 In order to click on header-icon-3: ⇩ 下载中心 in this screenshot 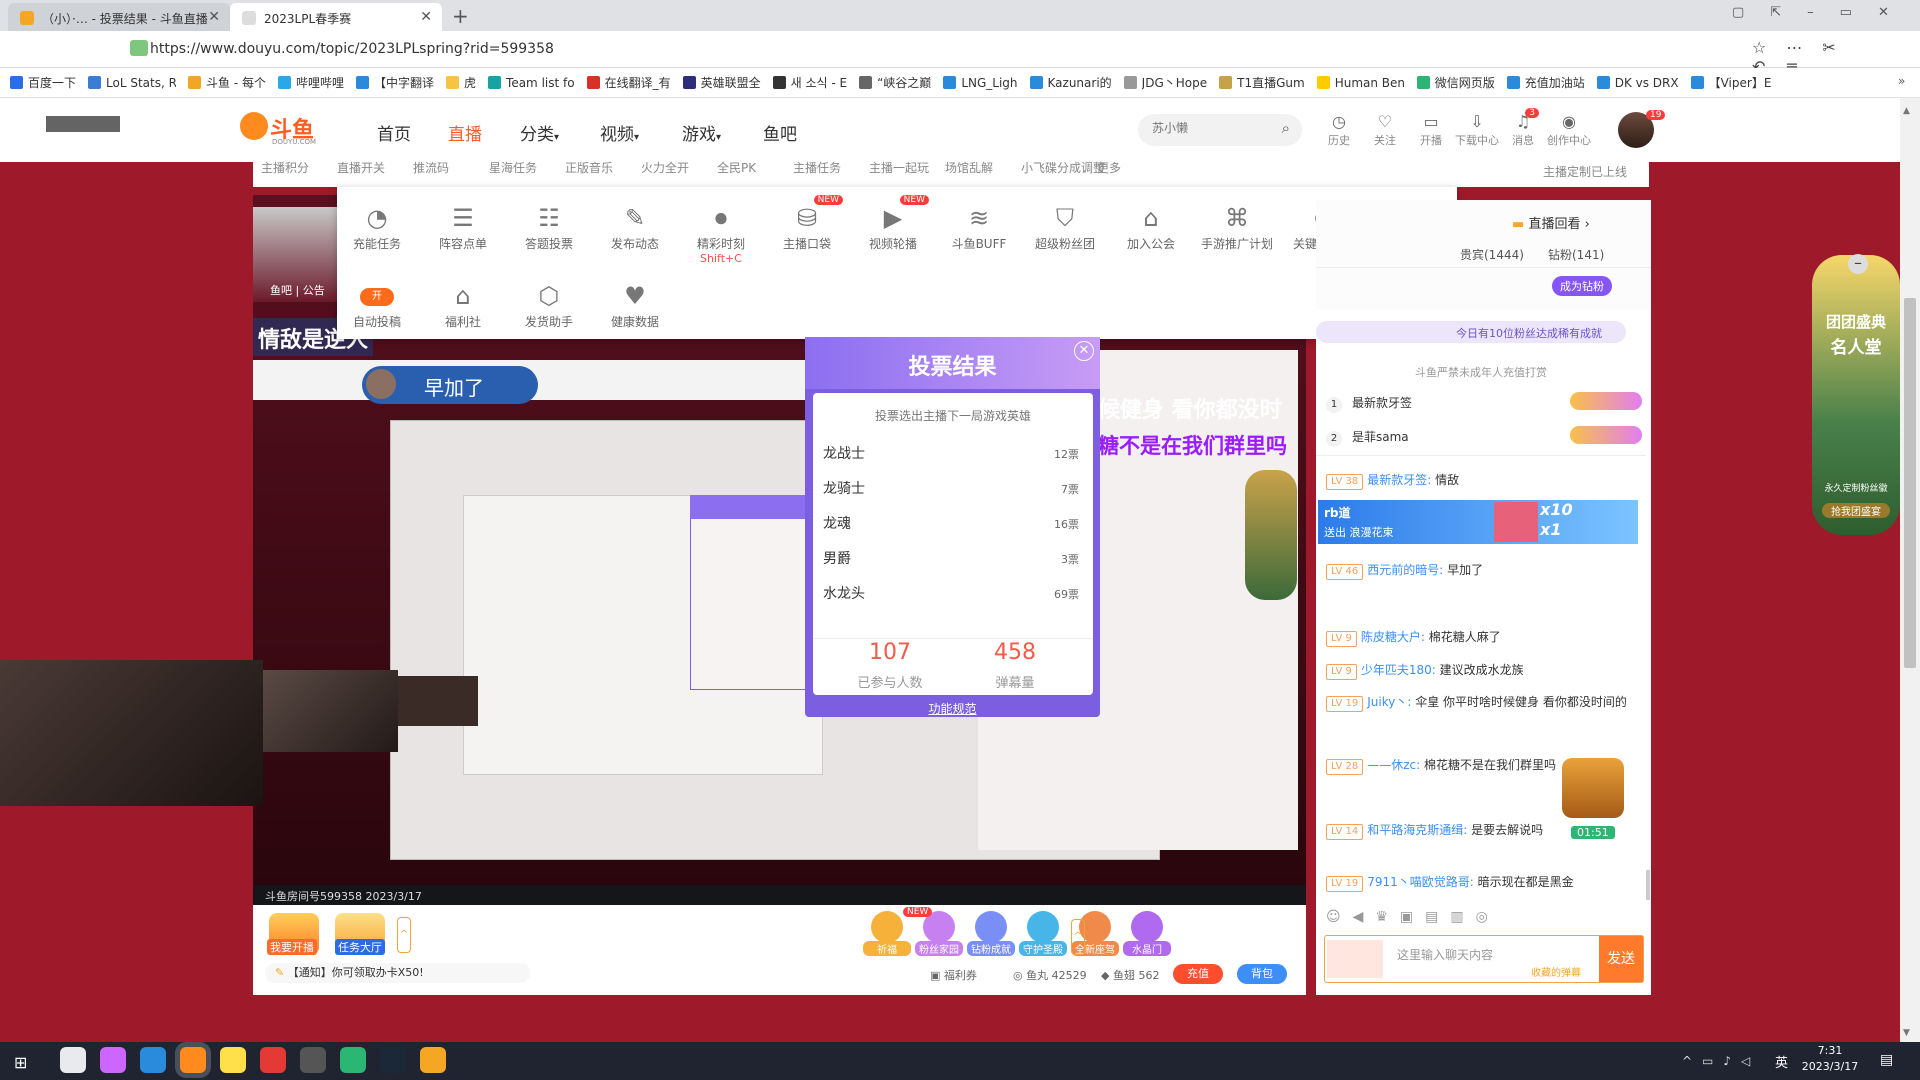, I will do `click(1477, 130)`.